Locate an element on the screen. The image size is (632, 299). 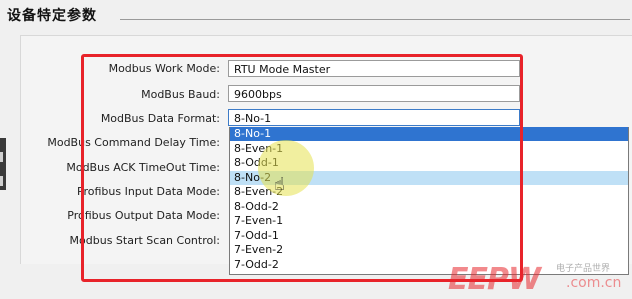
scan-control-label: Modbus Start Scan Control: is located at coordinates (144, 240).